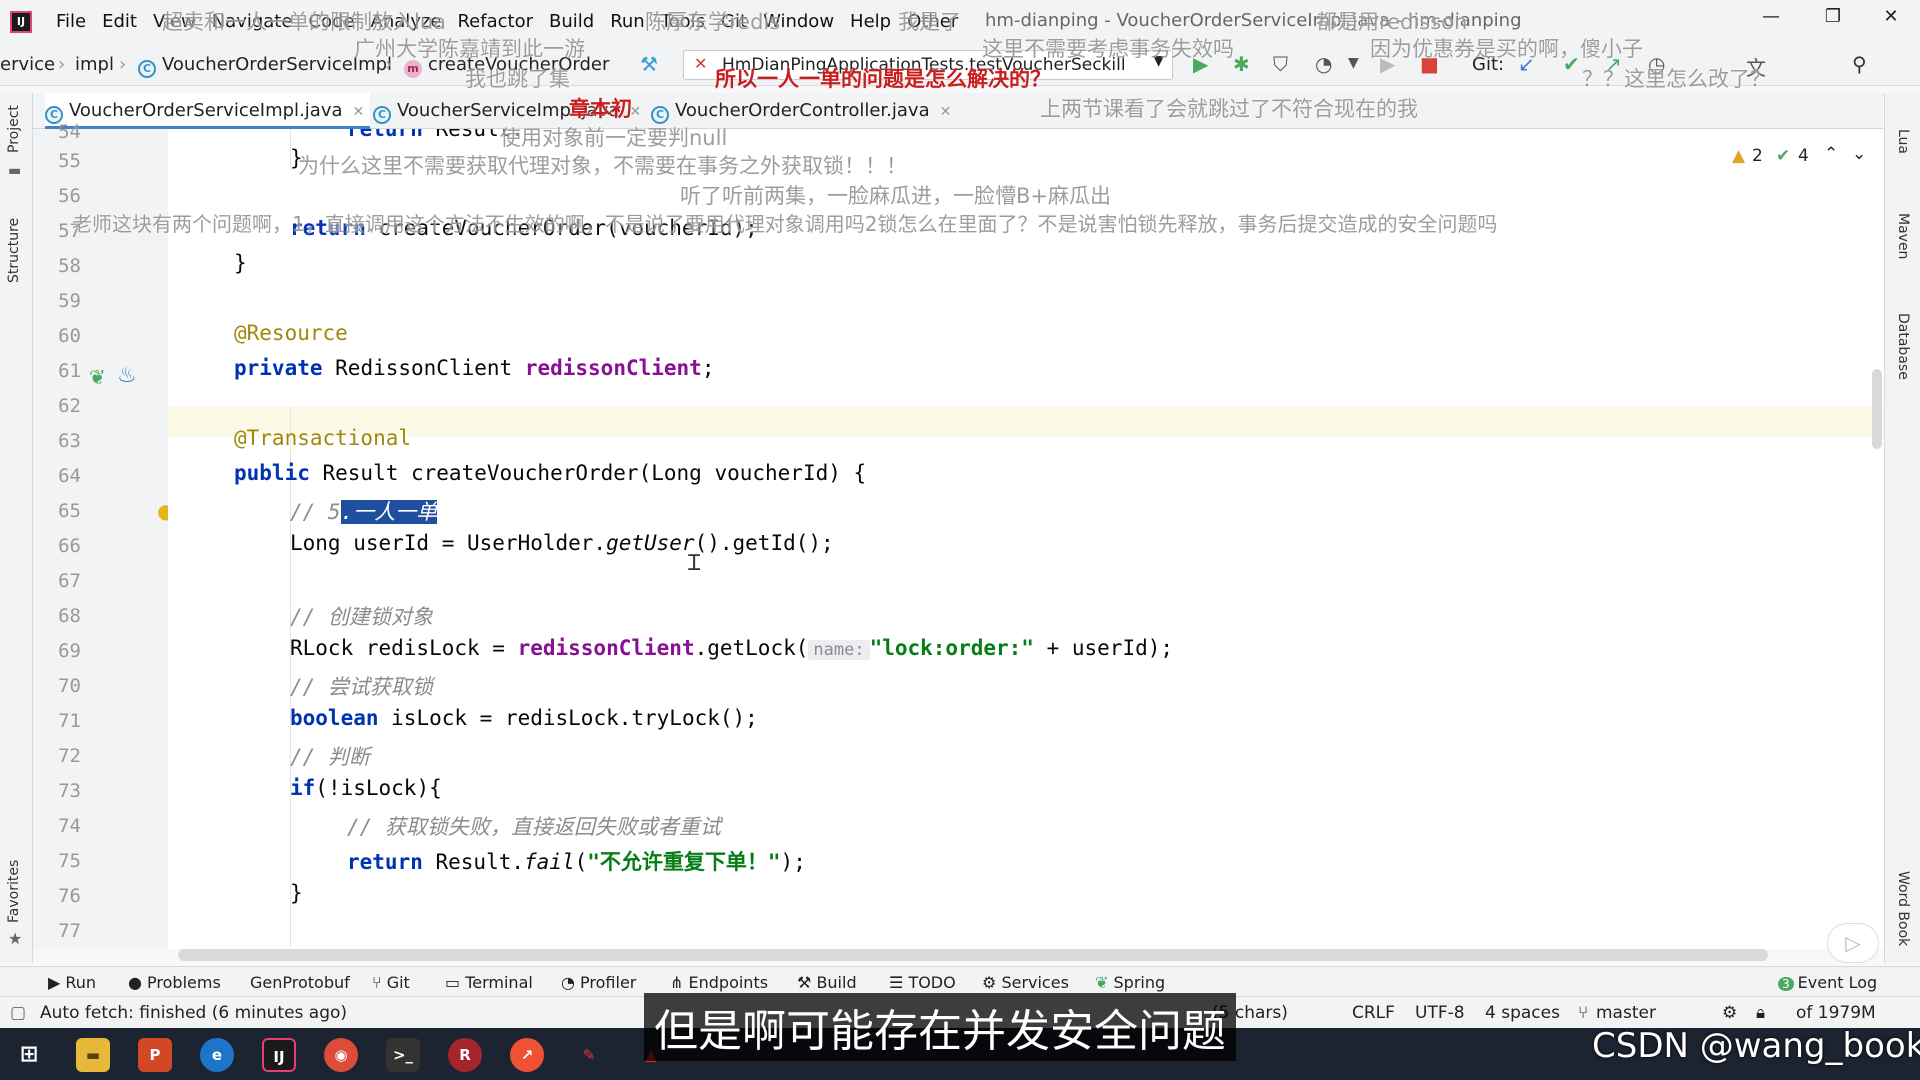 The image size is (1920, 1080). Describe the element at coordinates (1831, 154) in the screenshot. I see `chevron-up-icon: ⌃` at that location.